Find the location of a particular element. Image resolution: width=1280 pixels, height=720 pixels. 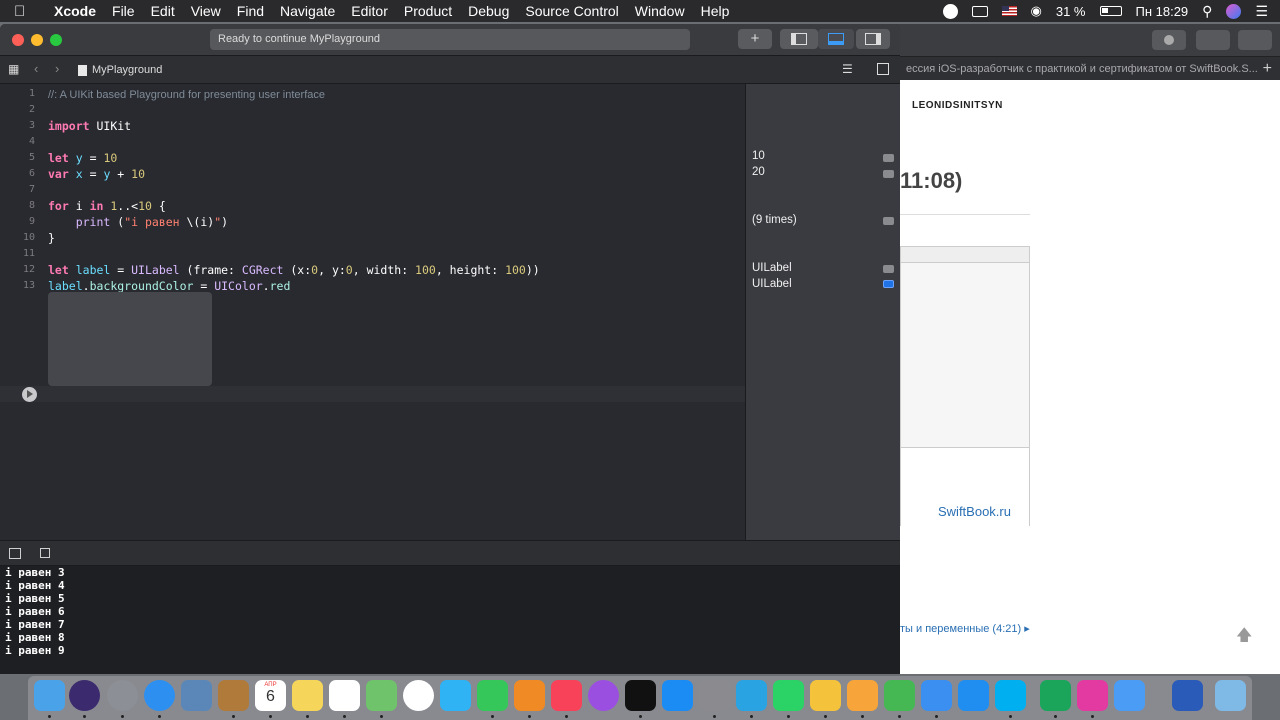

editor-options-icon: ☰ is located at coordinates (847, 69).